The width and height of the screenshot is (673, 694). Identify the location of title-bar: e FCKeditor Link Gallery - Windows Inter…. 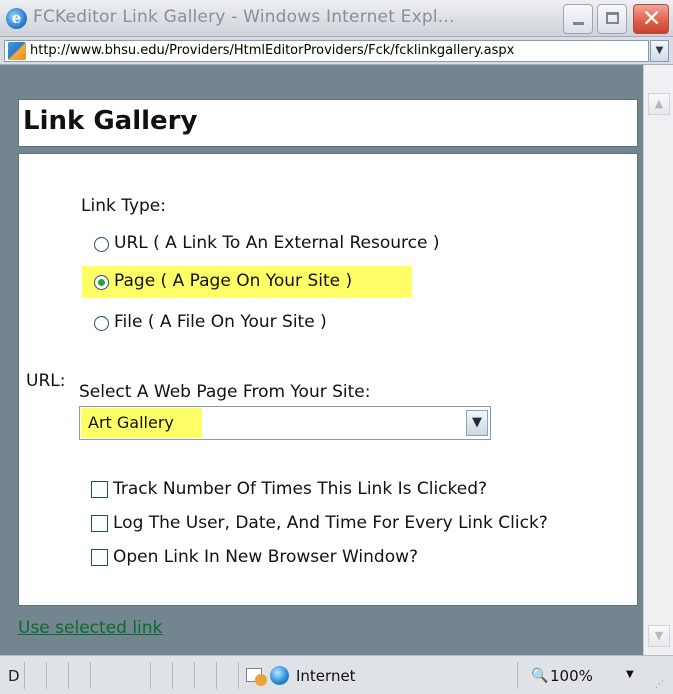
(336, 18).